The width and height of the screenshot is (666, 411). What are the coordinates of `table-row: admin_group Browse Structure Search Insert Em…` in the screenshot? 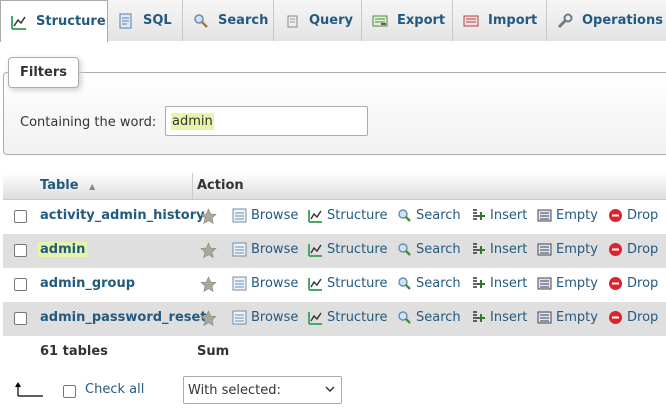 It's located at (334, 285).